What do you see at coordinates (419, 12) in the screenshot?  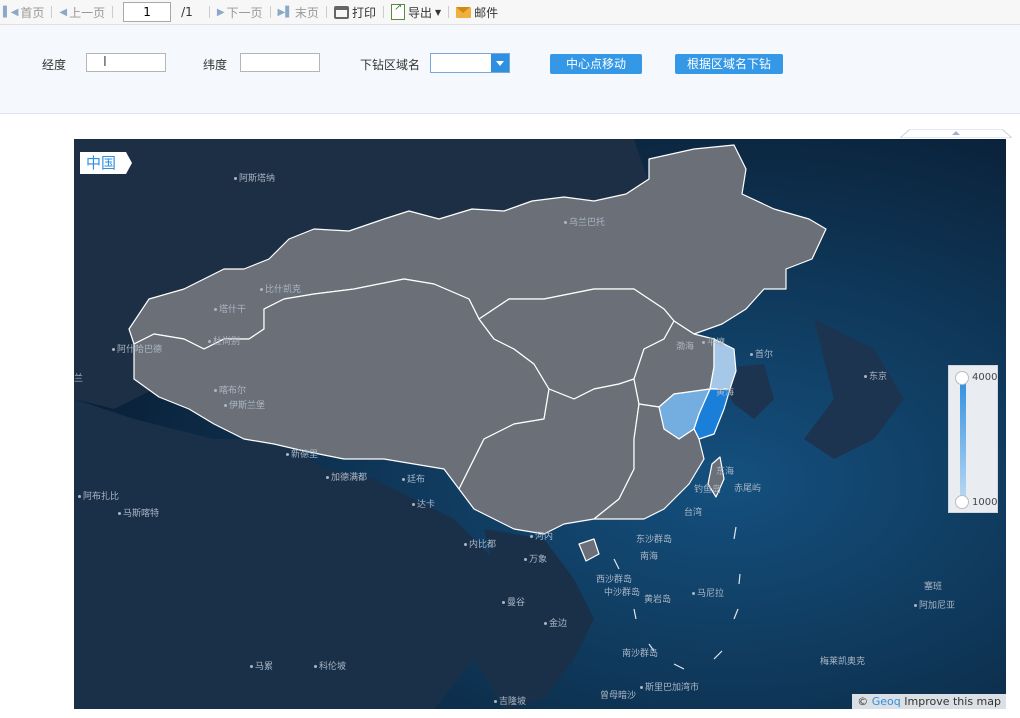 I see `export-label: 导出` at bounding box center [419, 12].